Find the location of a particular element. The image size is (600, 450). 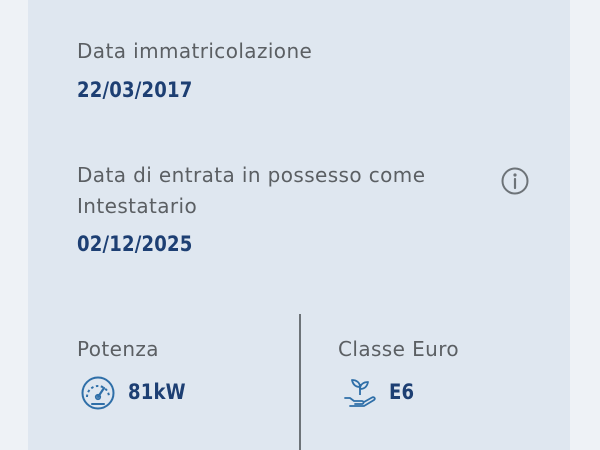

euro-class-value: E6 is located at coordinates (402, 392).